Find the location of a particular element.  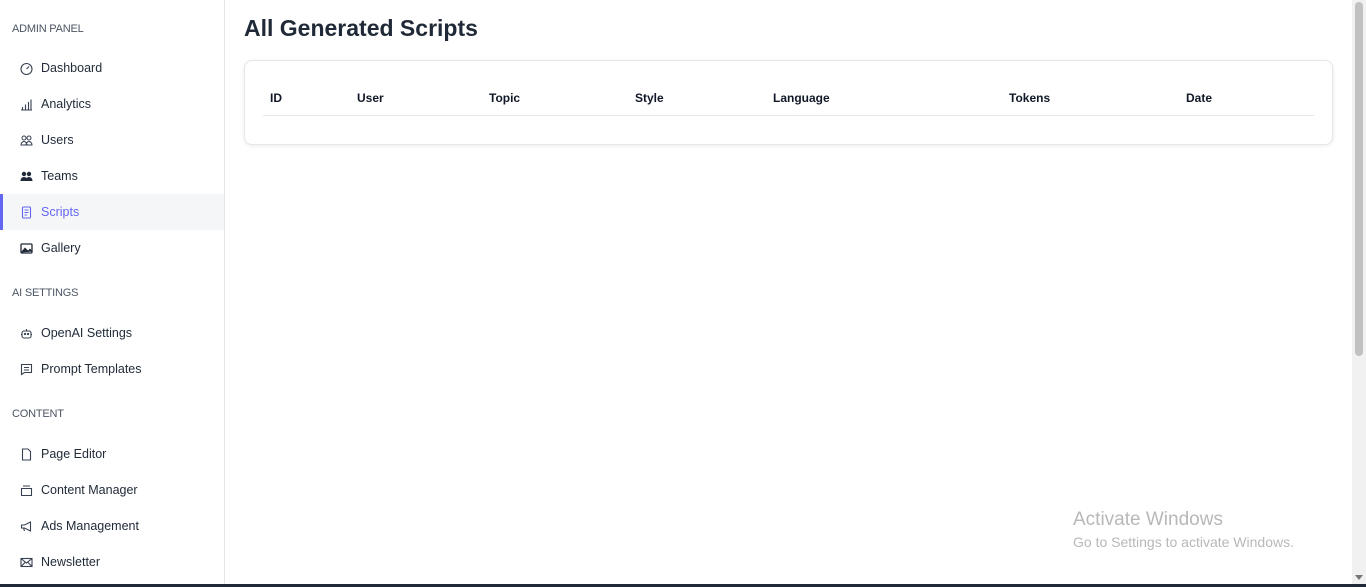

archive-icon is located at coordinates (26, 490).